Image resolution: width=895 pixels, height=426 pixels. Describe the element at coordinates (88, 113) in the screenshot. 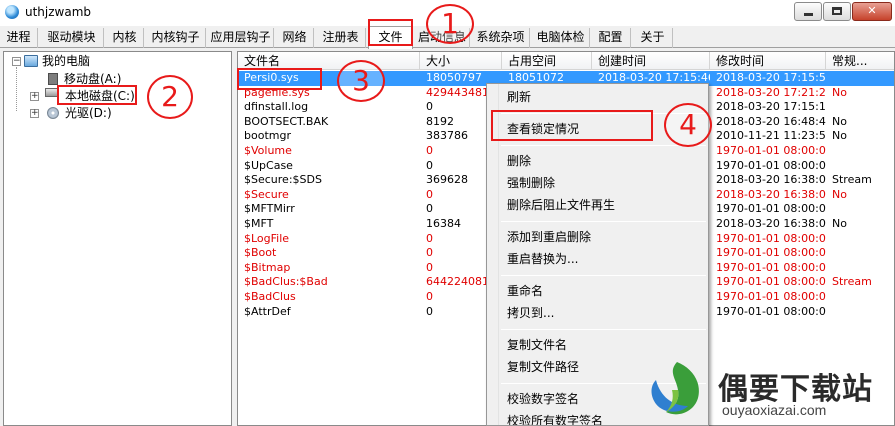

I see `tree-item-drive-d: 光驱(D:)` at that location.